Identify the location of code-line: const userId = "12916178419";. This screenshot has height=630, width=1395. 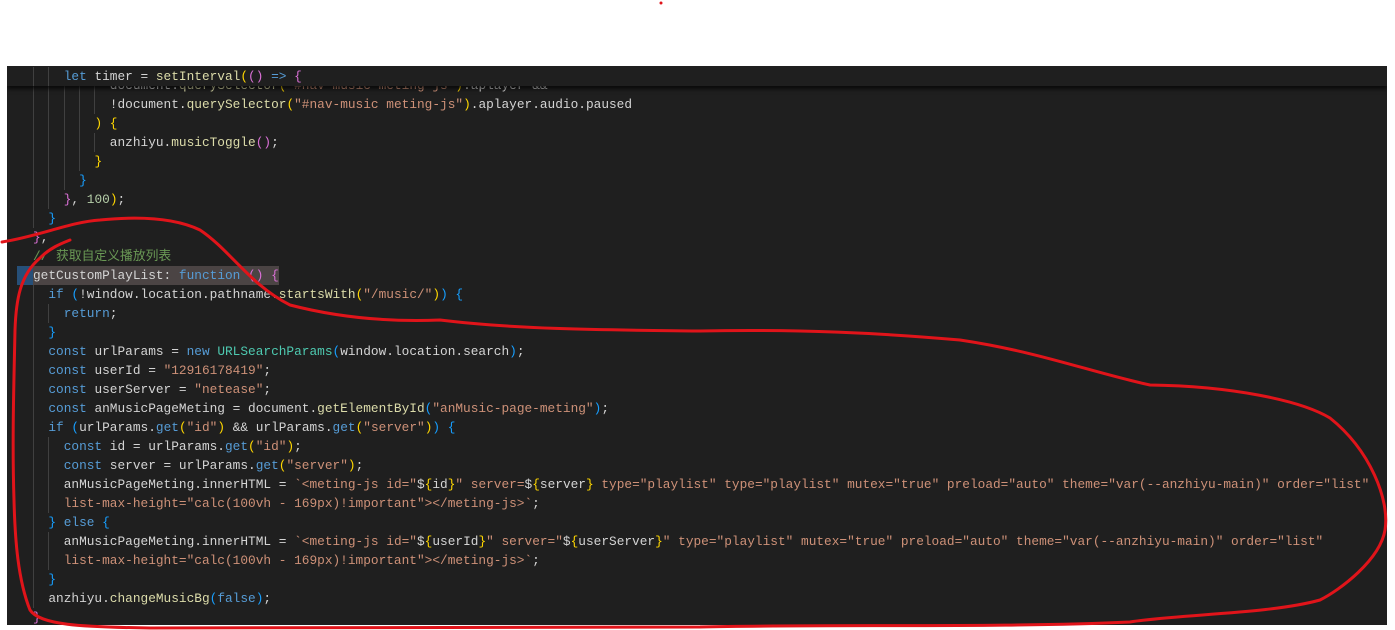
(697, 370).